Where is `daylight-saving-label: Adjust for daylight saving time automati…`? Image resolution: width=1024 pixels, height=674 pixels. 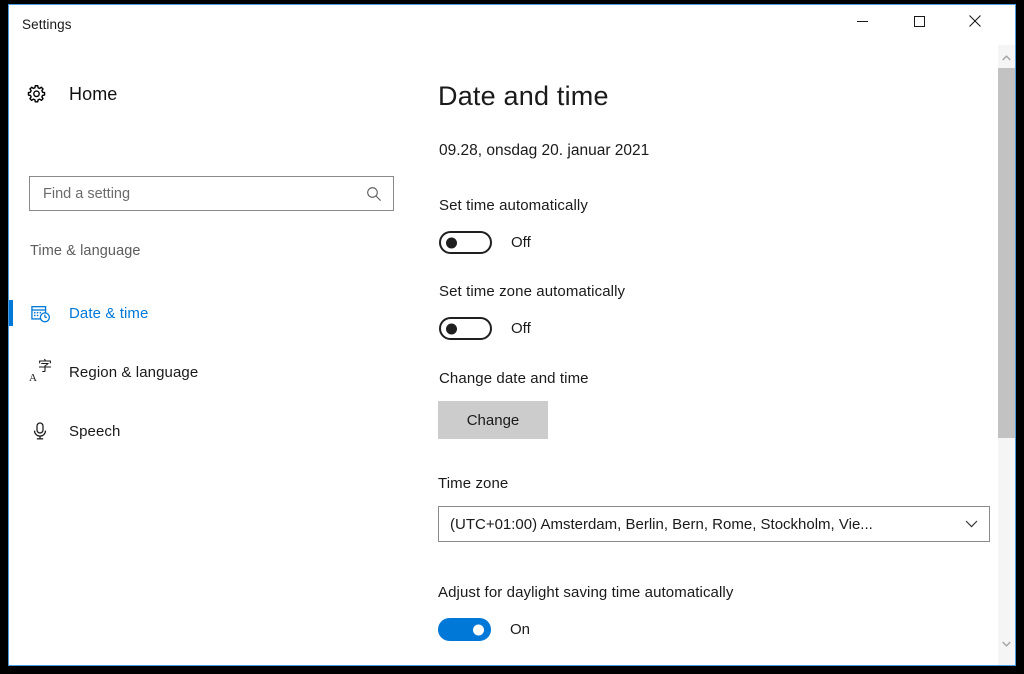
daylight-saving-label: Adjust for daylight saving time automati… is located at coordinates (586, 592).